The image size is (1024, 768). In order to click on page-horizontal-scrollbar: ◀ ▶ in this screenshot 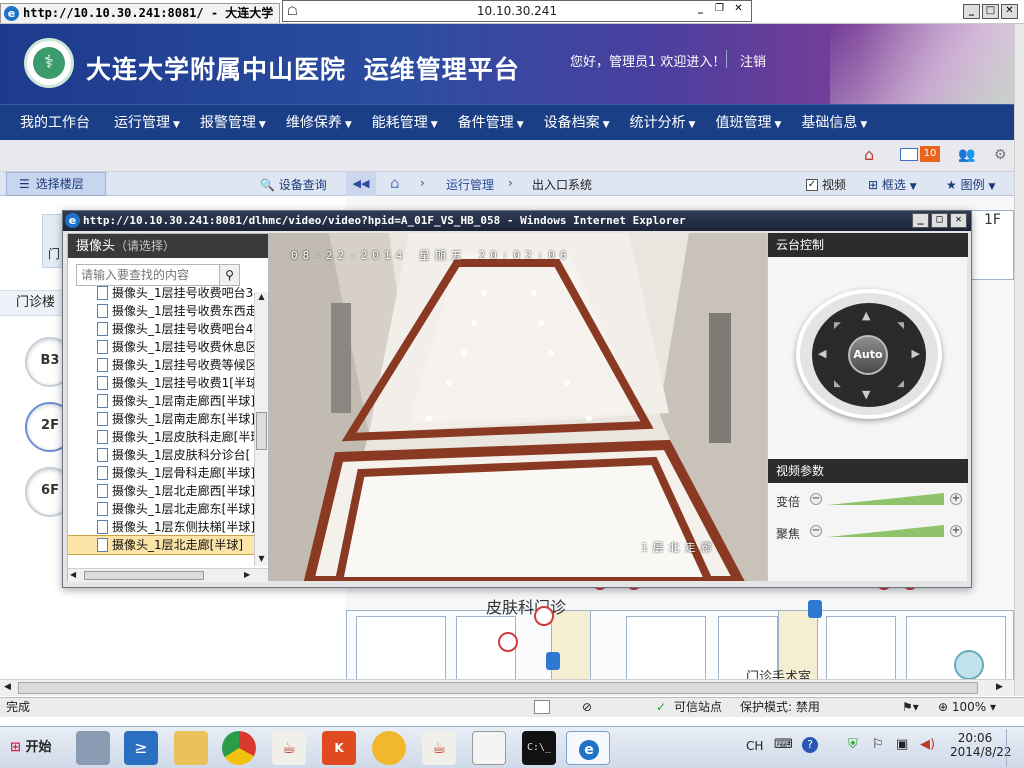, I will do `click(507, 687)`.